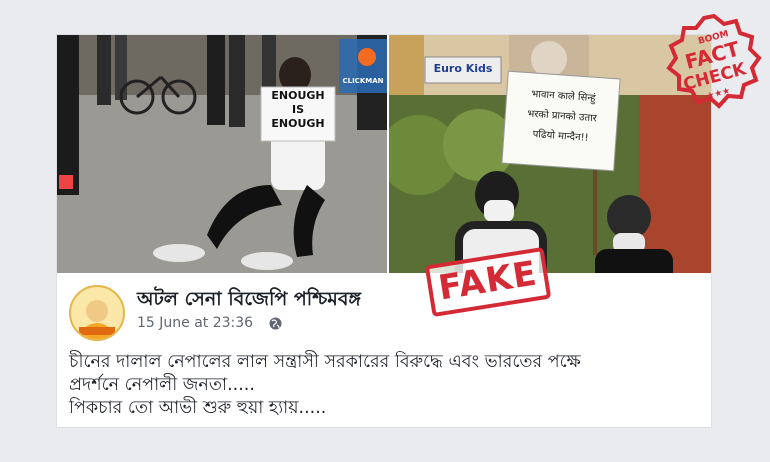 The width and height of the screenshot is (770, 462). What do you see at coordinates (249, 301) in the screenshot?
I see `page-name-link: অটল সেনা বিজেপি পশ্চিমবঙ্গ` at bounding box center [249, 301].